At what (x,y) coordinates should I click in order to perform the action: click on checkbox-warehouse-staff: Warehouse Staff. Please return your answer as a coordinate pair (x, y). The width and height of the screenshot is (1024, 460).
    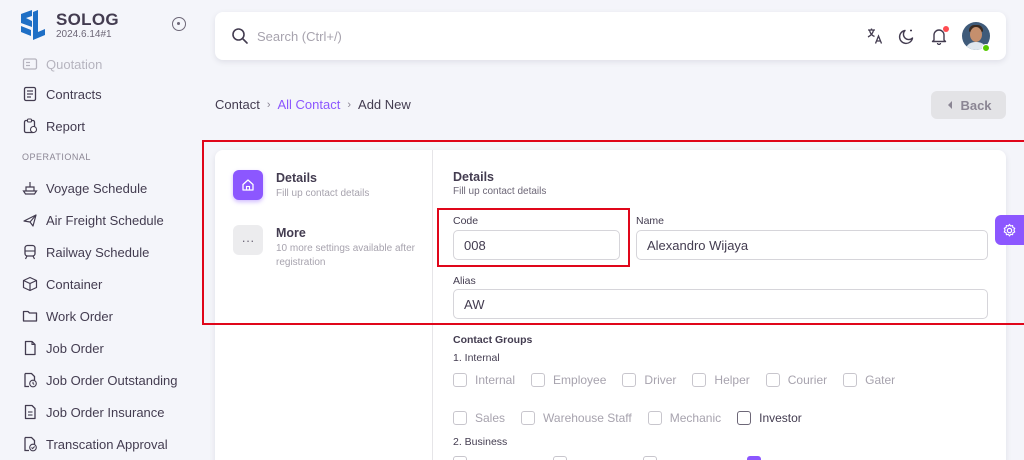
    Looking at the image, I should click on (576, 418).